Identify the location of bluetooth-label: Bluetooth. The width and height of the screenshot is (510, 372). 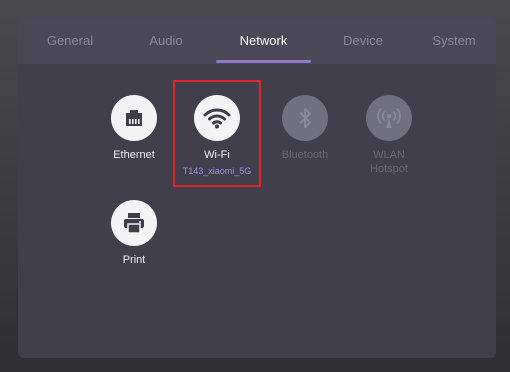
(305, 155).